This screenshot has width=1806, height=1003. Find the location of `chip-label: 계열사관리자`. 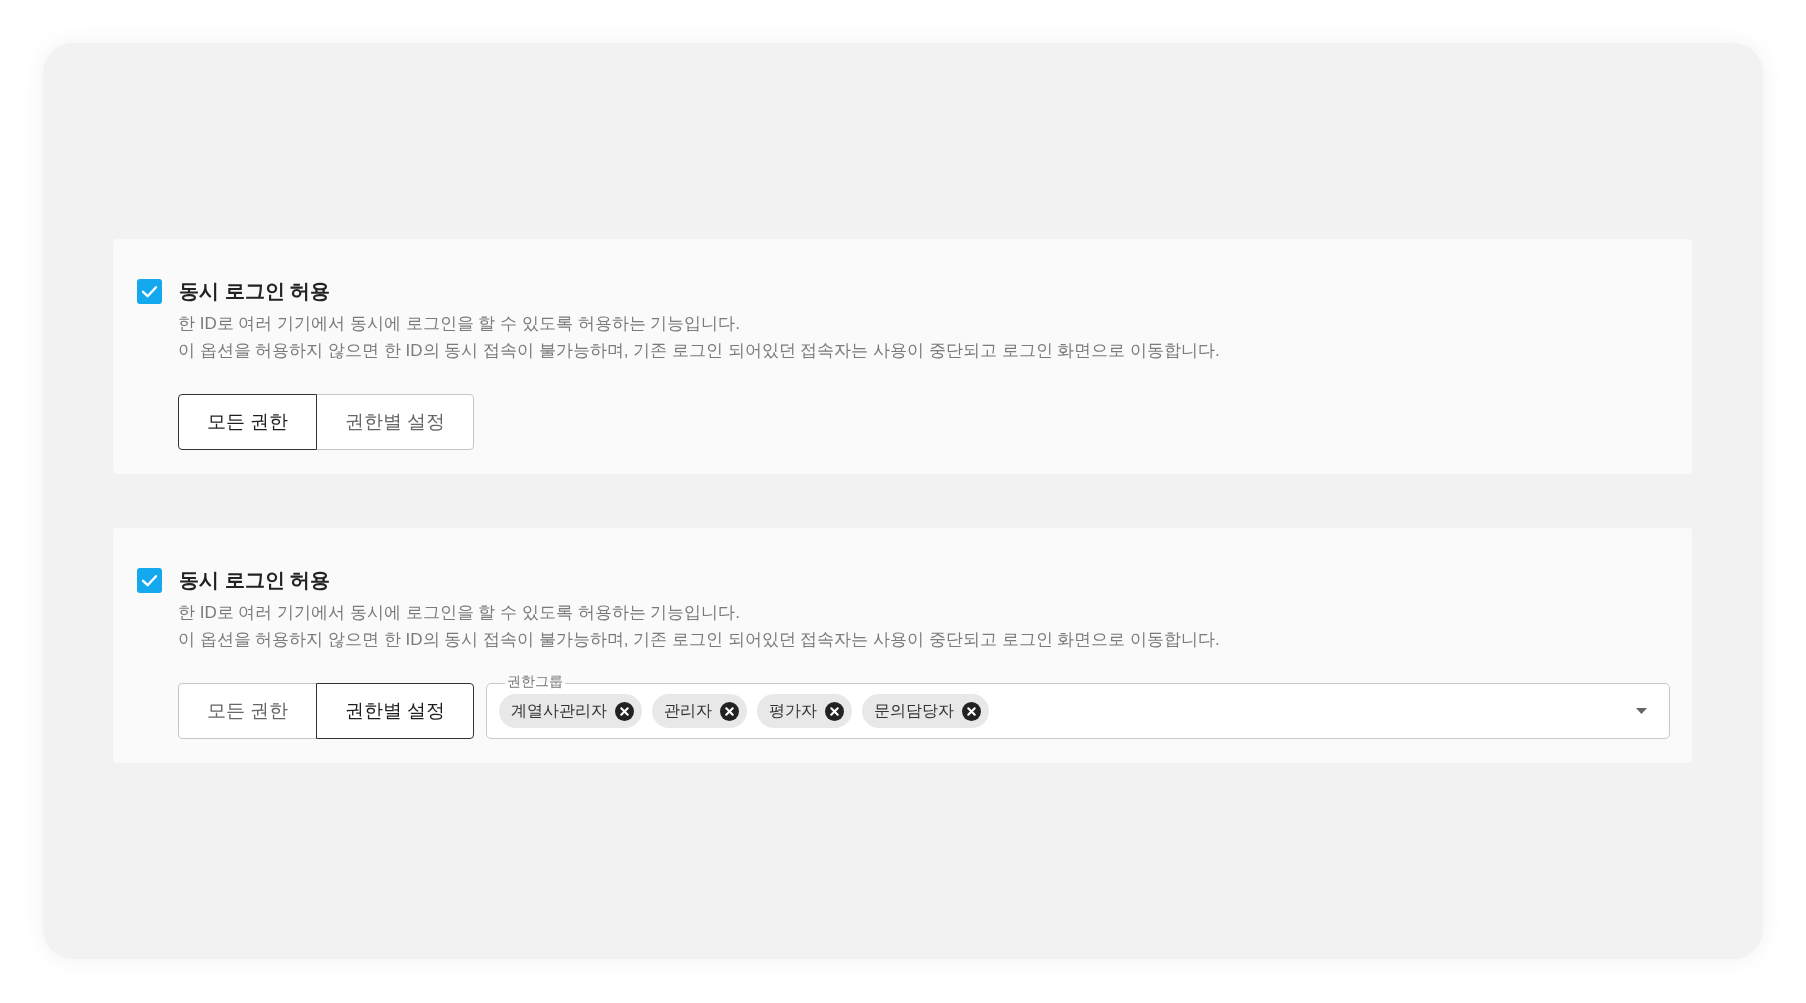

chip-label: 계열사관리자 is located at coordinates (559, 710).